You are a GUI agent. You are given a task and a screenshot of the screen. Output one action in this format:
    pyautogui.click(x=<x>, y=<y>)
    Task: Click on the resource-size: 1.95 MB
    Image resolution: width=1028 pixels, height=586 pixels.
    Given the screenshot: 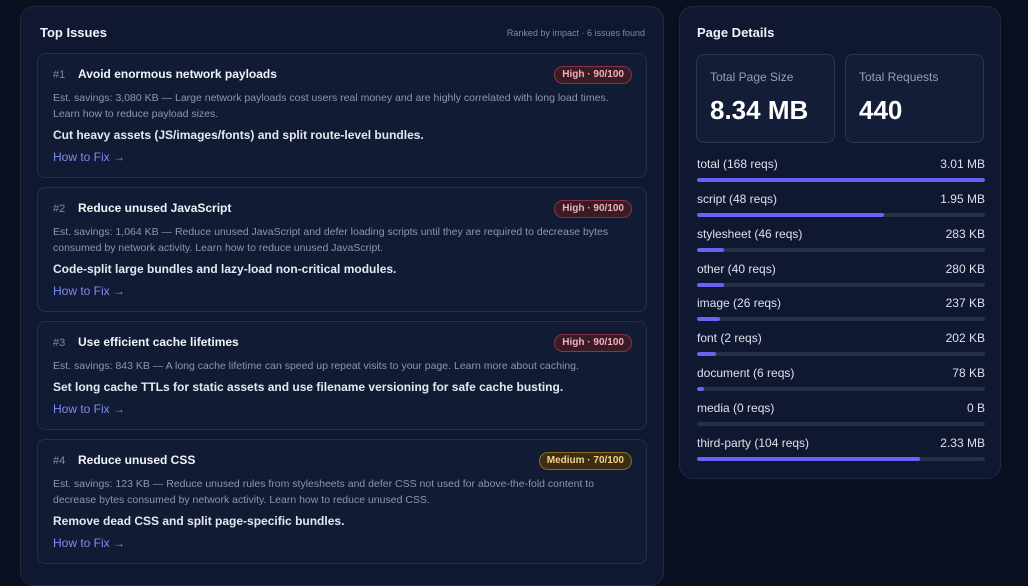 What is the action you would take?
    pyautogui.click(x=962, y=199)
    